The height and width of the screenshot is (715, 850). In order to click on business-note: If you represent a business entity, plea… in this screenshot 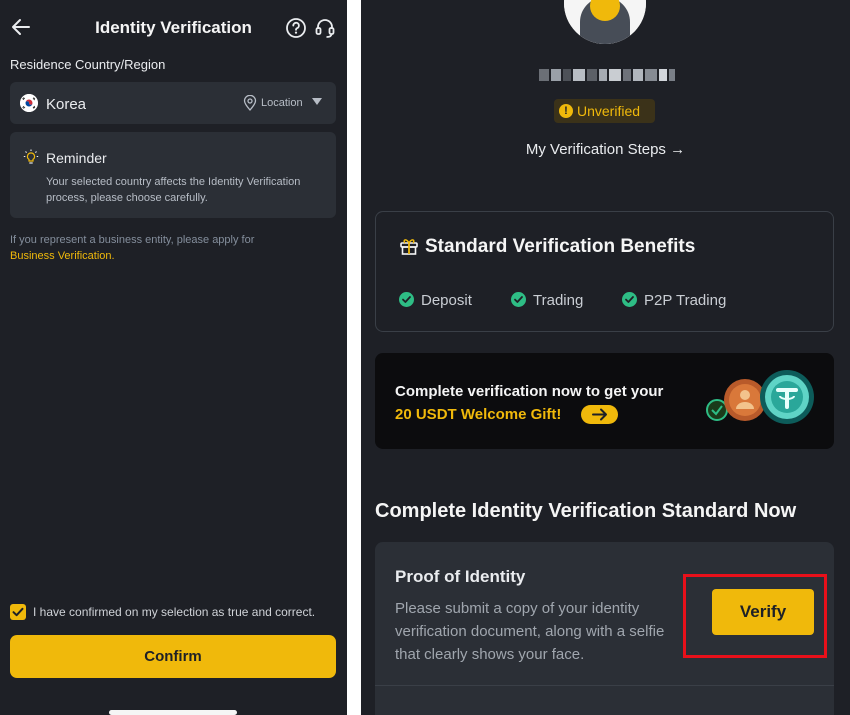, I will do `click(170, 248)`.